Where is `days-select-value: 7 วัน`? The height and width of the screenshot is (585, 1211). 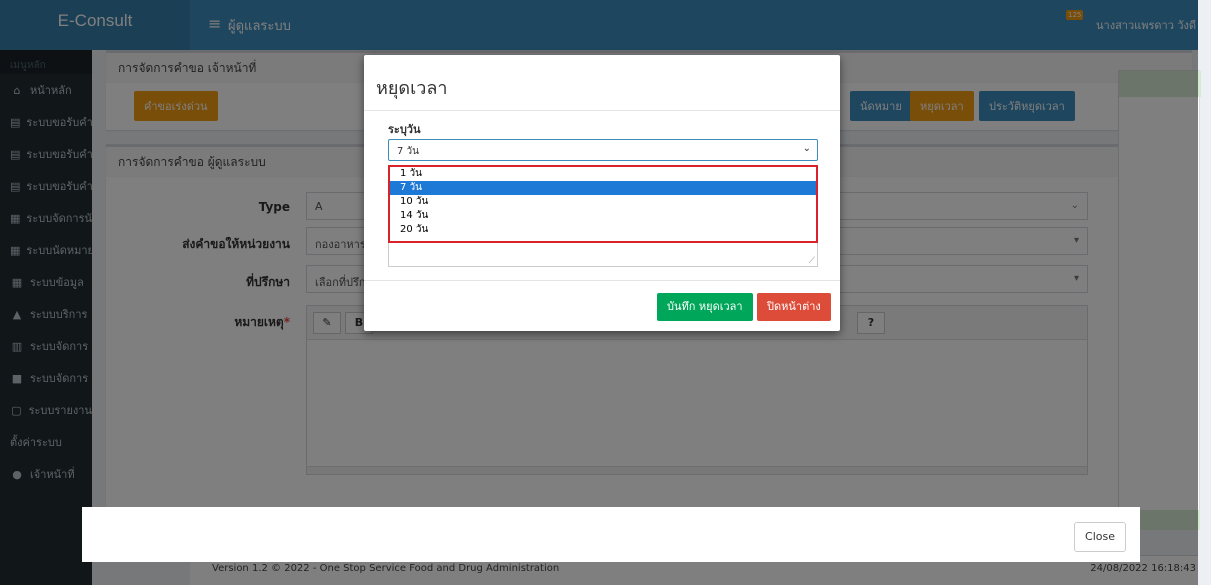
days-select-value: 7 วัน is located at coordinates (408, 151).